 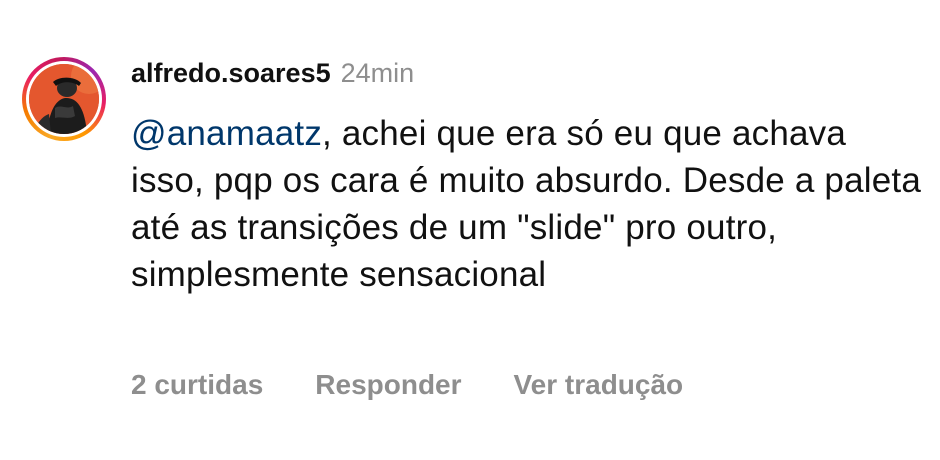 I want to click on mention-link: @anamaatz, so click(x=226, y=133).